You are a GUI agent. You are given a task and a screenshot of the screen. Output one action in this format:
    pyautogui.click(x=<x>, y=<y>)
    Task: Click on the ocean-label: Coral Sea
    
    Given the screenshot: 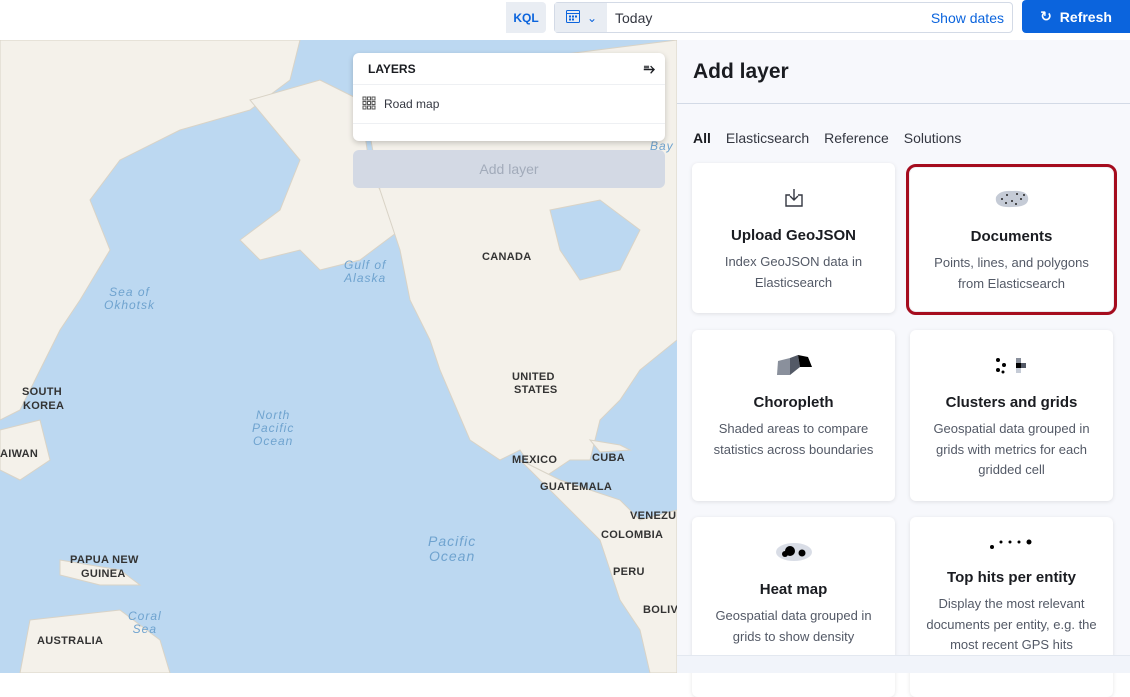 What is the action you would take?
    pyautogui.click(x=145, y=623)
    